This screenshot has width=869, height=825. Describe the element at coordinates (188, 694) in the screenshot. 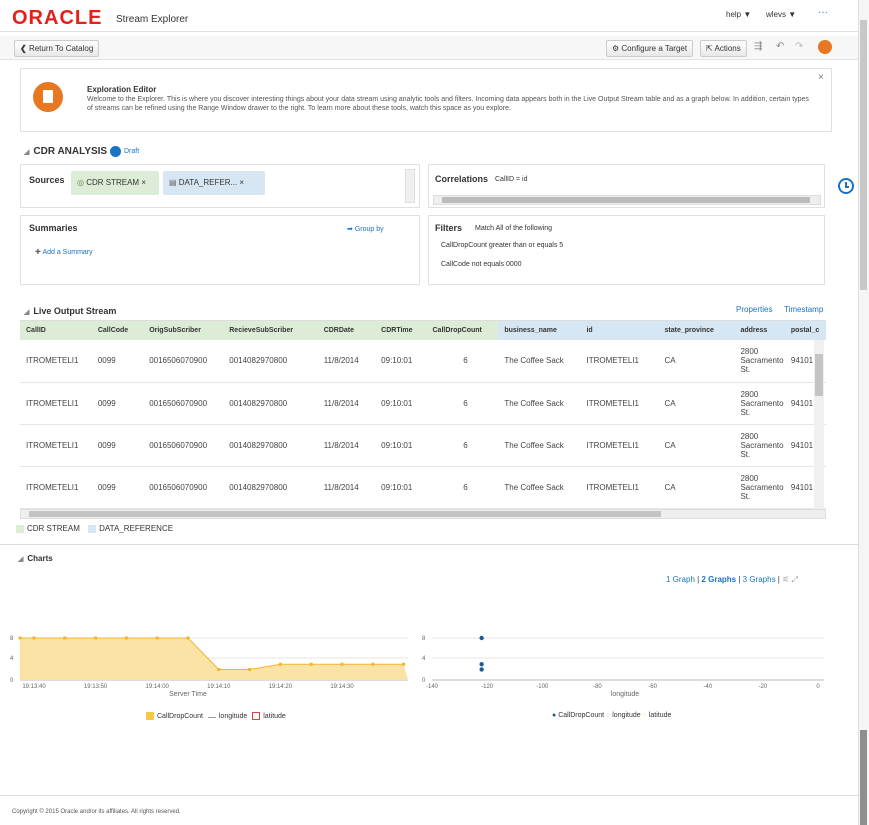

I see `x-axis-label: Server Time` at that location.